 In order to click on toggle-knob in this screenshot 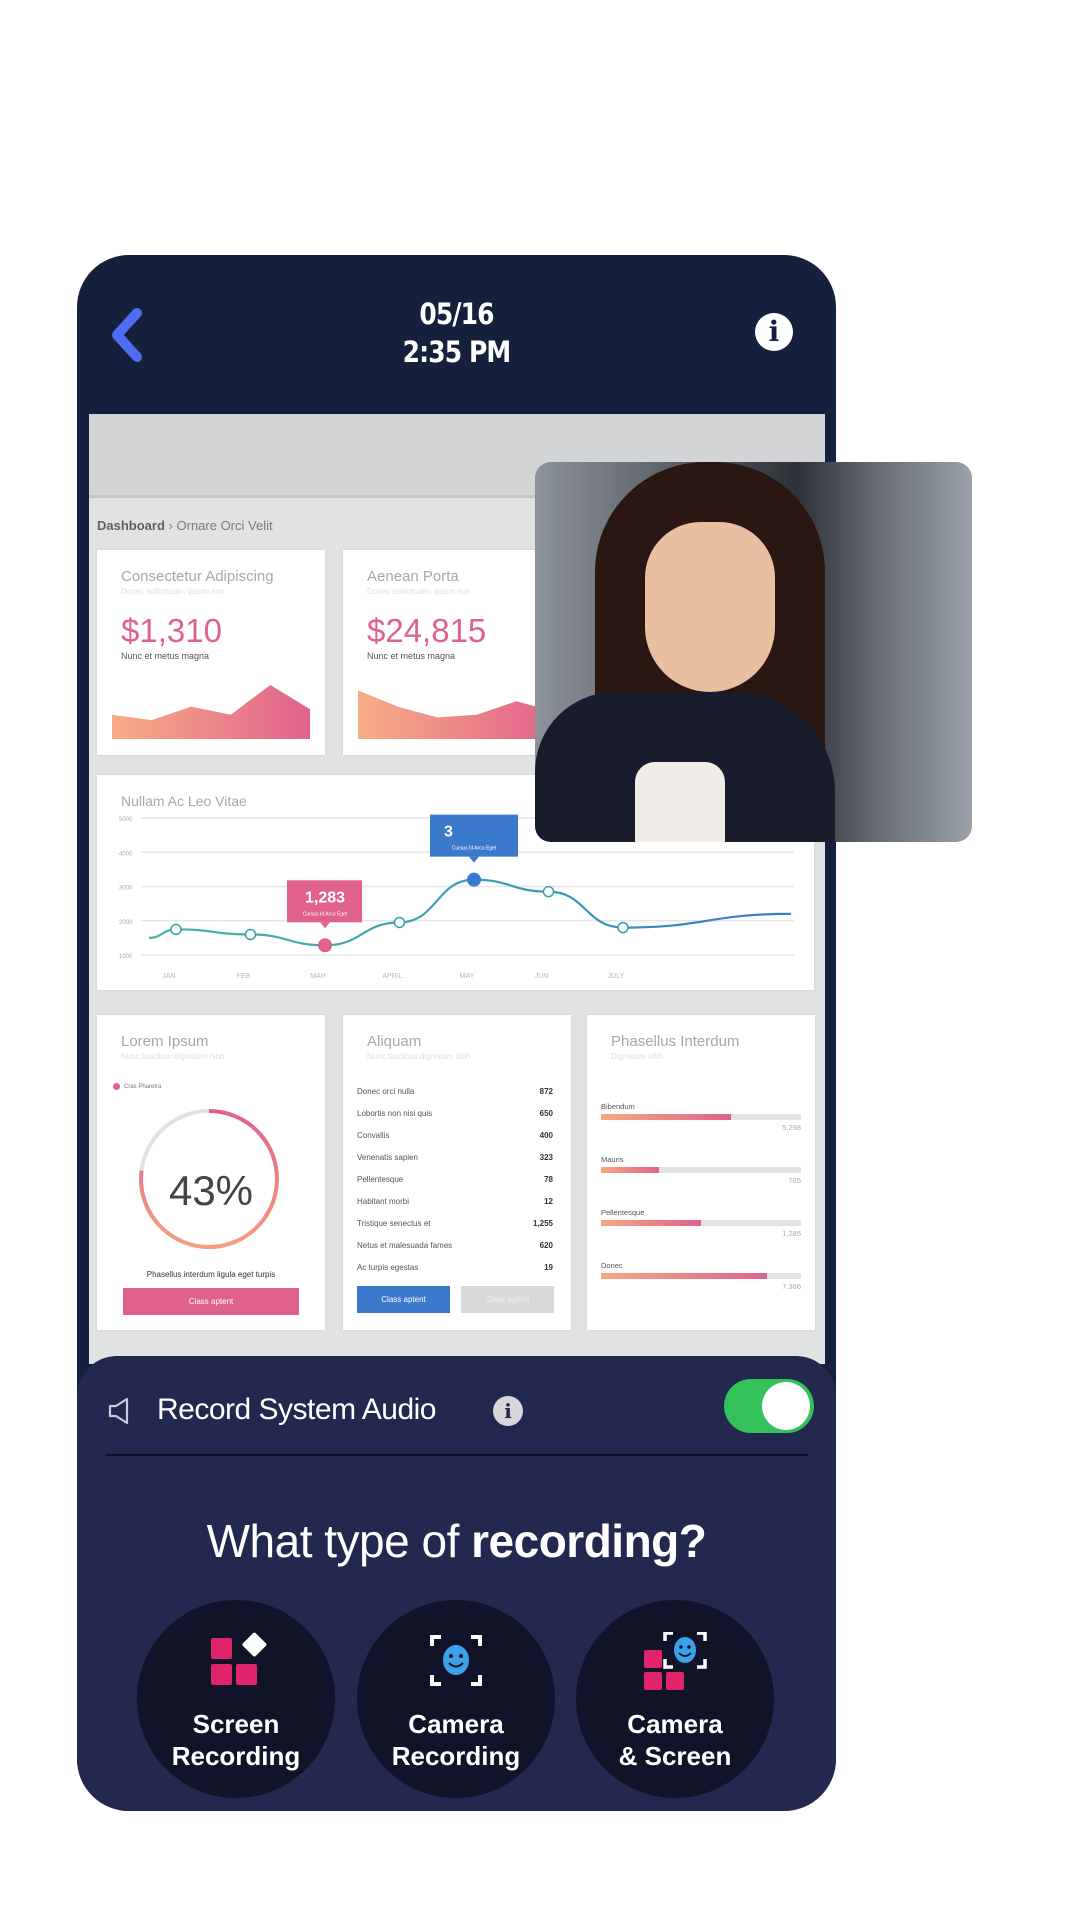, I will do `click(786, 1406)`.